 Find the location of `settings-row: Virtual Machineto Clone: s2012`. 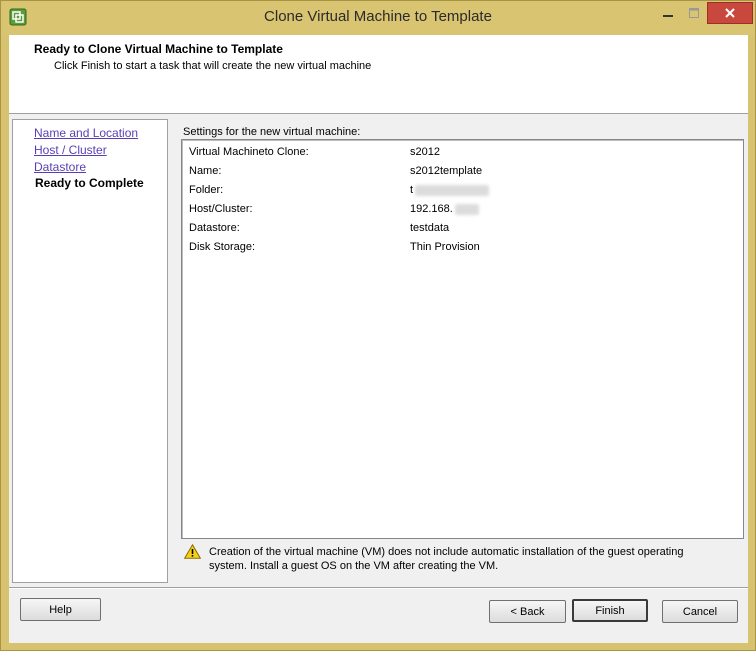

settings-row: Virtual Machineto Clone: s2012 is located at coordinates (462, 153).